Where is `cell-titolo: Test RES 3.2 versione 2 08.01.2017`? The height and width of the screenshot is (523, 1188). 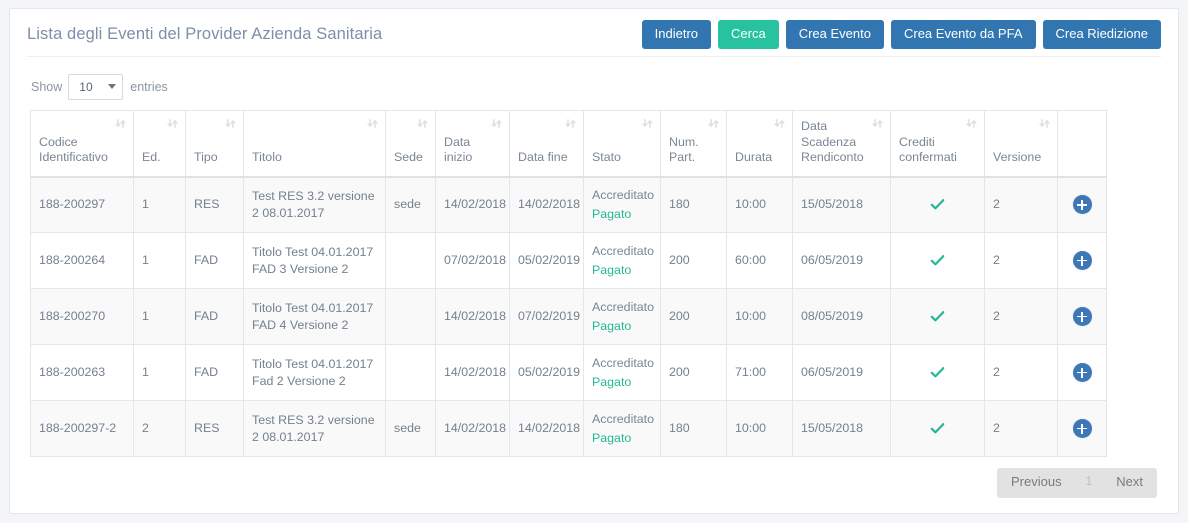 cell-titolo: Test RES 3.2 versione 2 08.01.2017 is located at coordinates (314, 204).